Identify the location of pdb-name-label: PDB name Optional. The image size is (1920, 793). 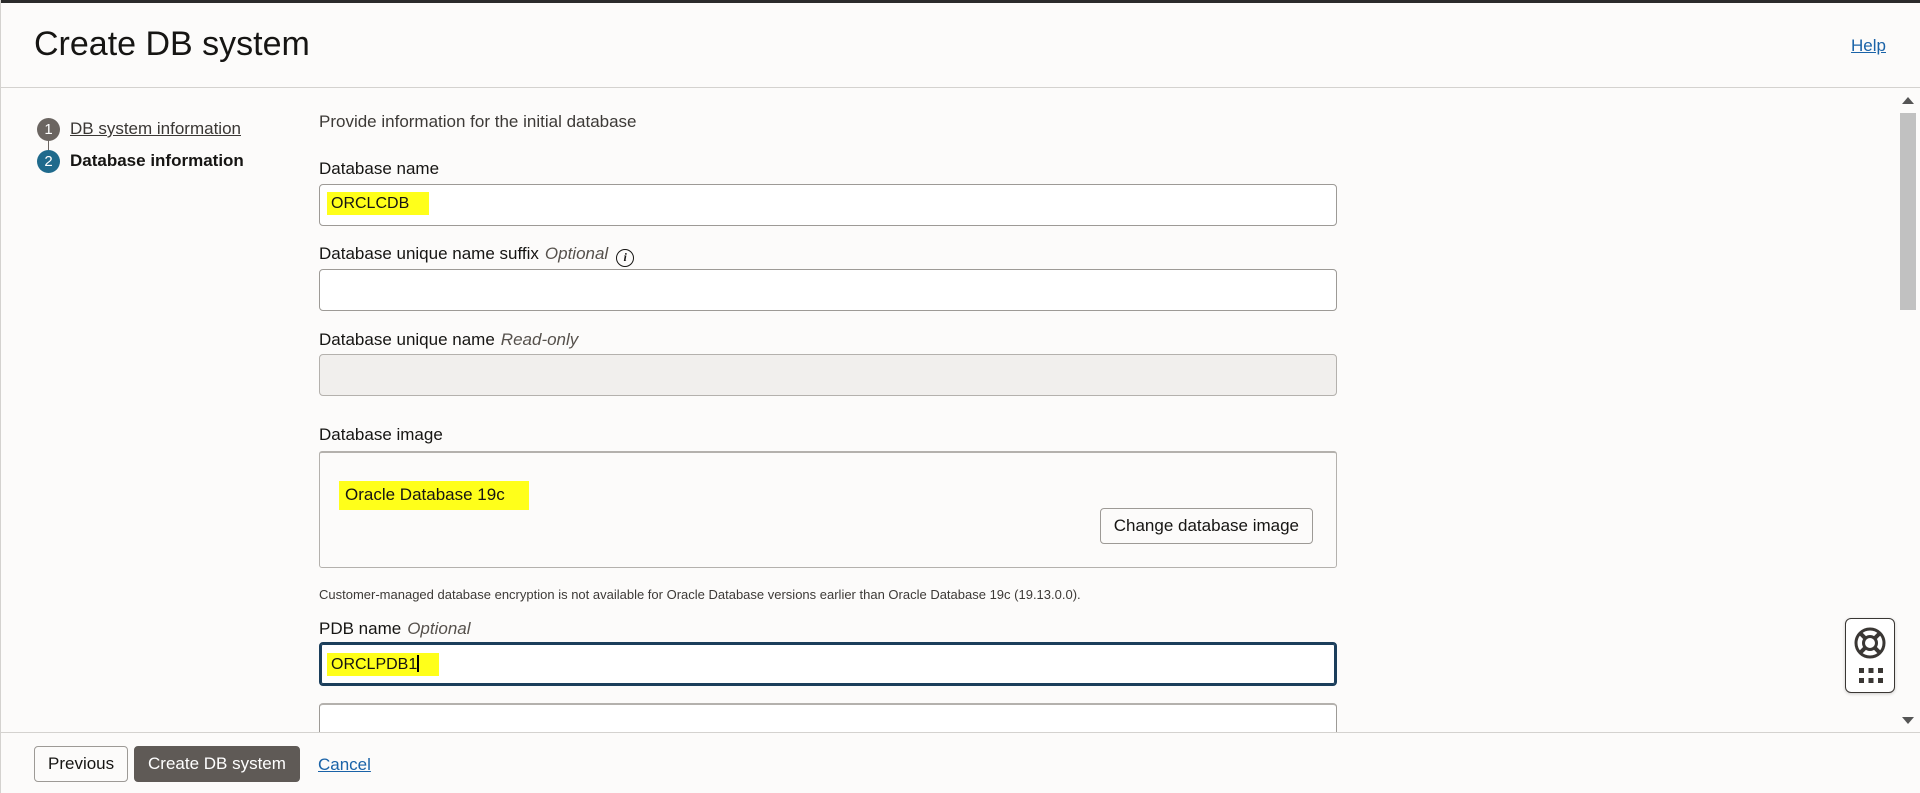
(395, 629).